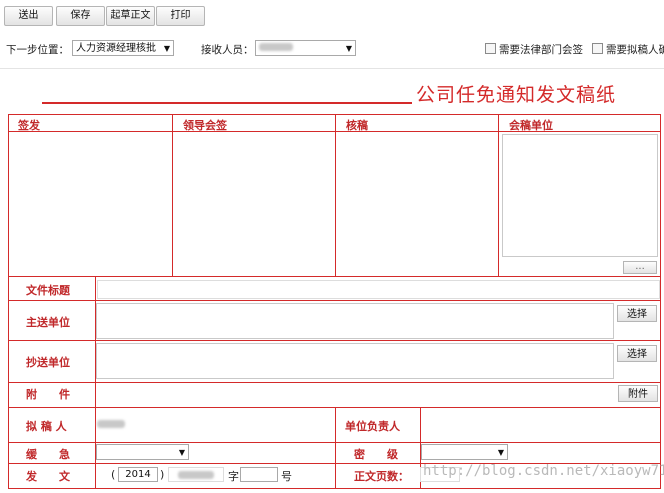  I want to click on attachment-label: 附 件, so click(48, 394).